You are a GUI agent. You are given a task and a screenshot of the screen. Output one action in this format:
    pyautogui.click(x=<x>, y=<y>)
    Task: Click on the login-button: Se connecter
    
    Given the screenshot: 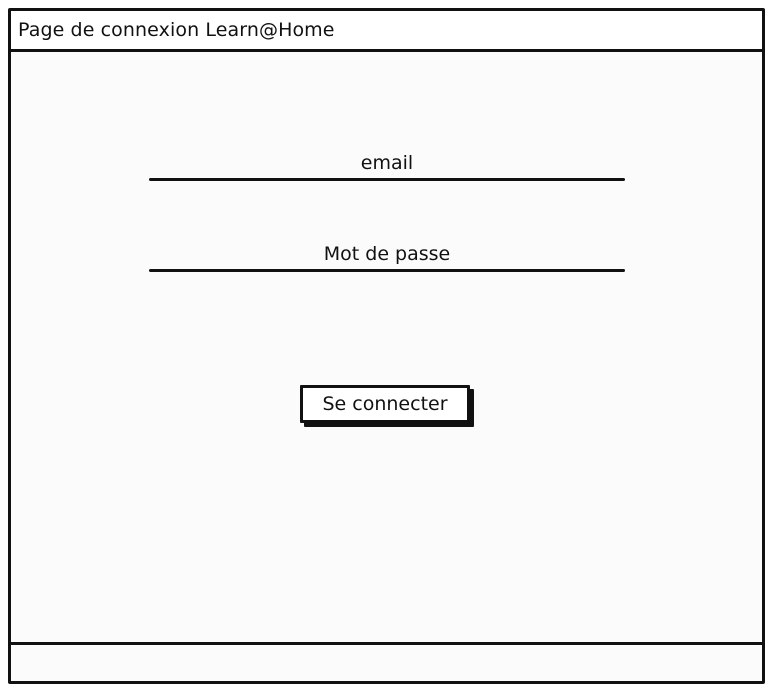 What is the action you would take?
    pyautogui.click(x=385, y=404)
    